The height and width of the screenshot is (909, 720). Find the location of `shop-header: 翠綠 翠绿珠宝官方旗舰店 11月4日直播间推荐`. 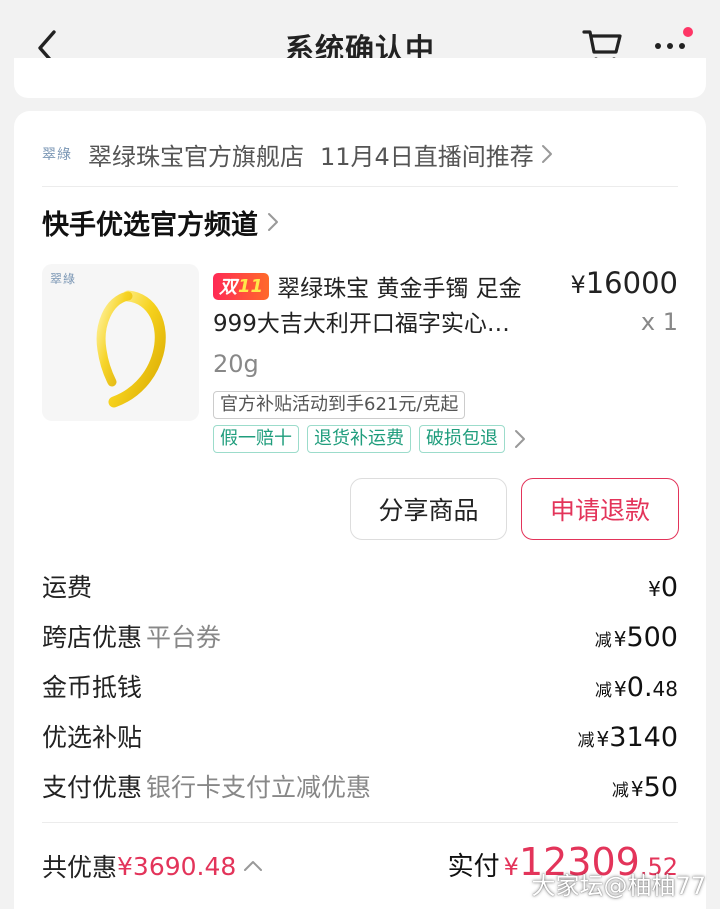

shop-header: 翠綠 翠绿珠宝官方旗舰店 11月4日直播间推荐 is located at coordinates (298, 154).